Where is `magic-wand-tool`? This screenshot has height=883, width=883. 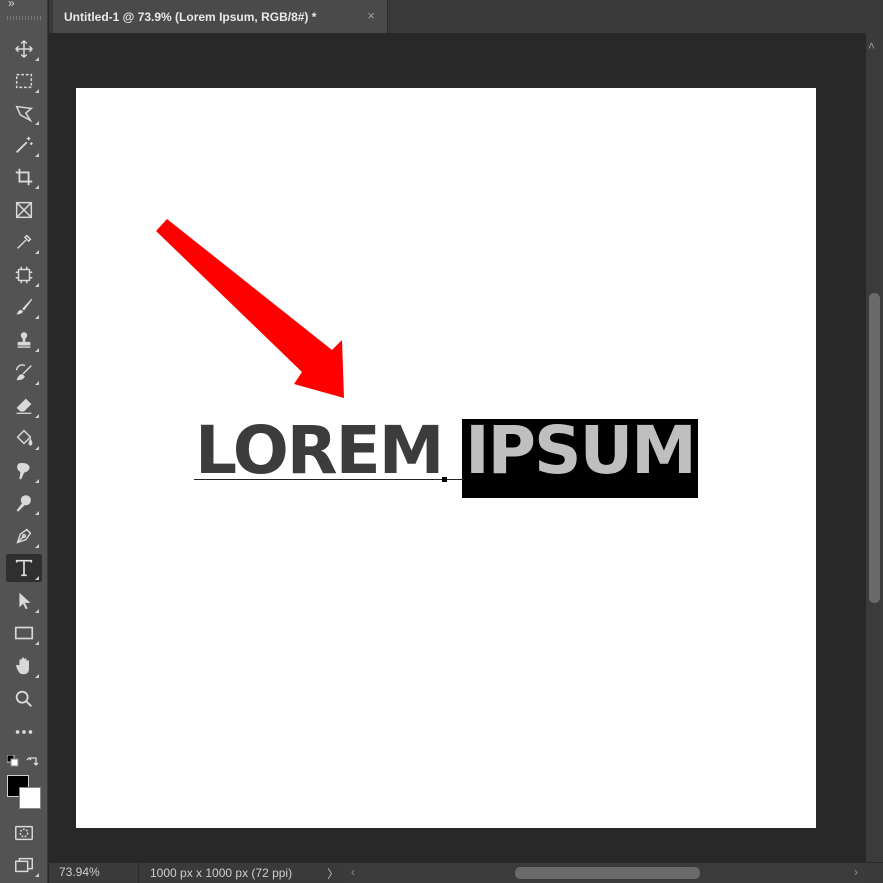
magic-wand-tool is located at coordinates (24, 145).